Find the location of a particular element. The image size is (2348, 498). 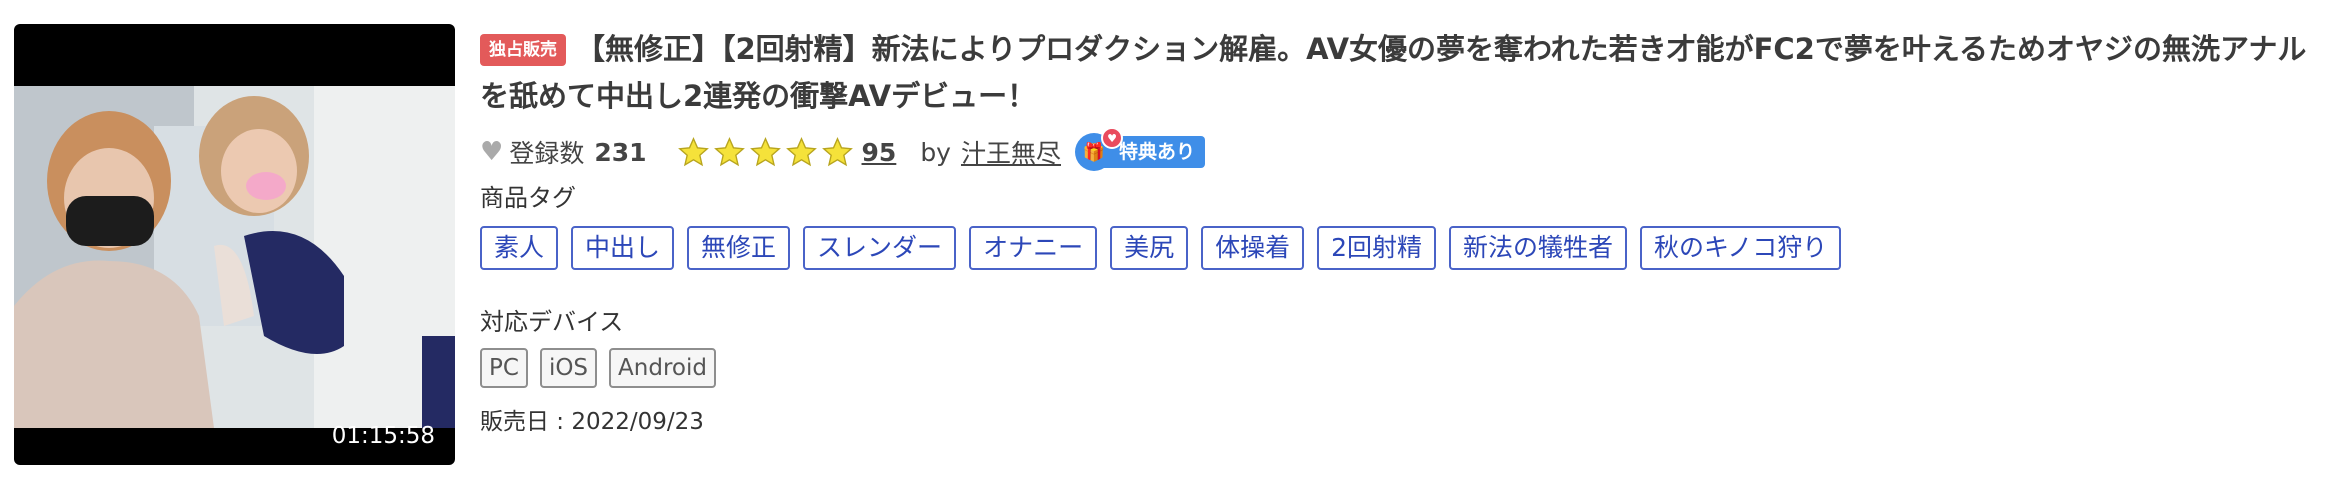

device-badge: iOS is located at coordinates (568, 368).